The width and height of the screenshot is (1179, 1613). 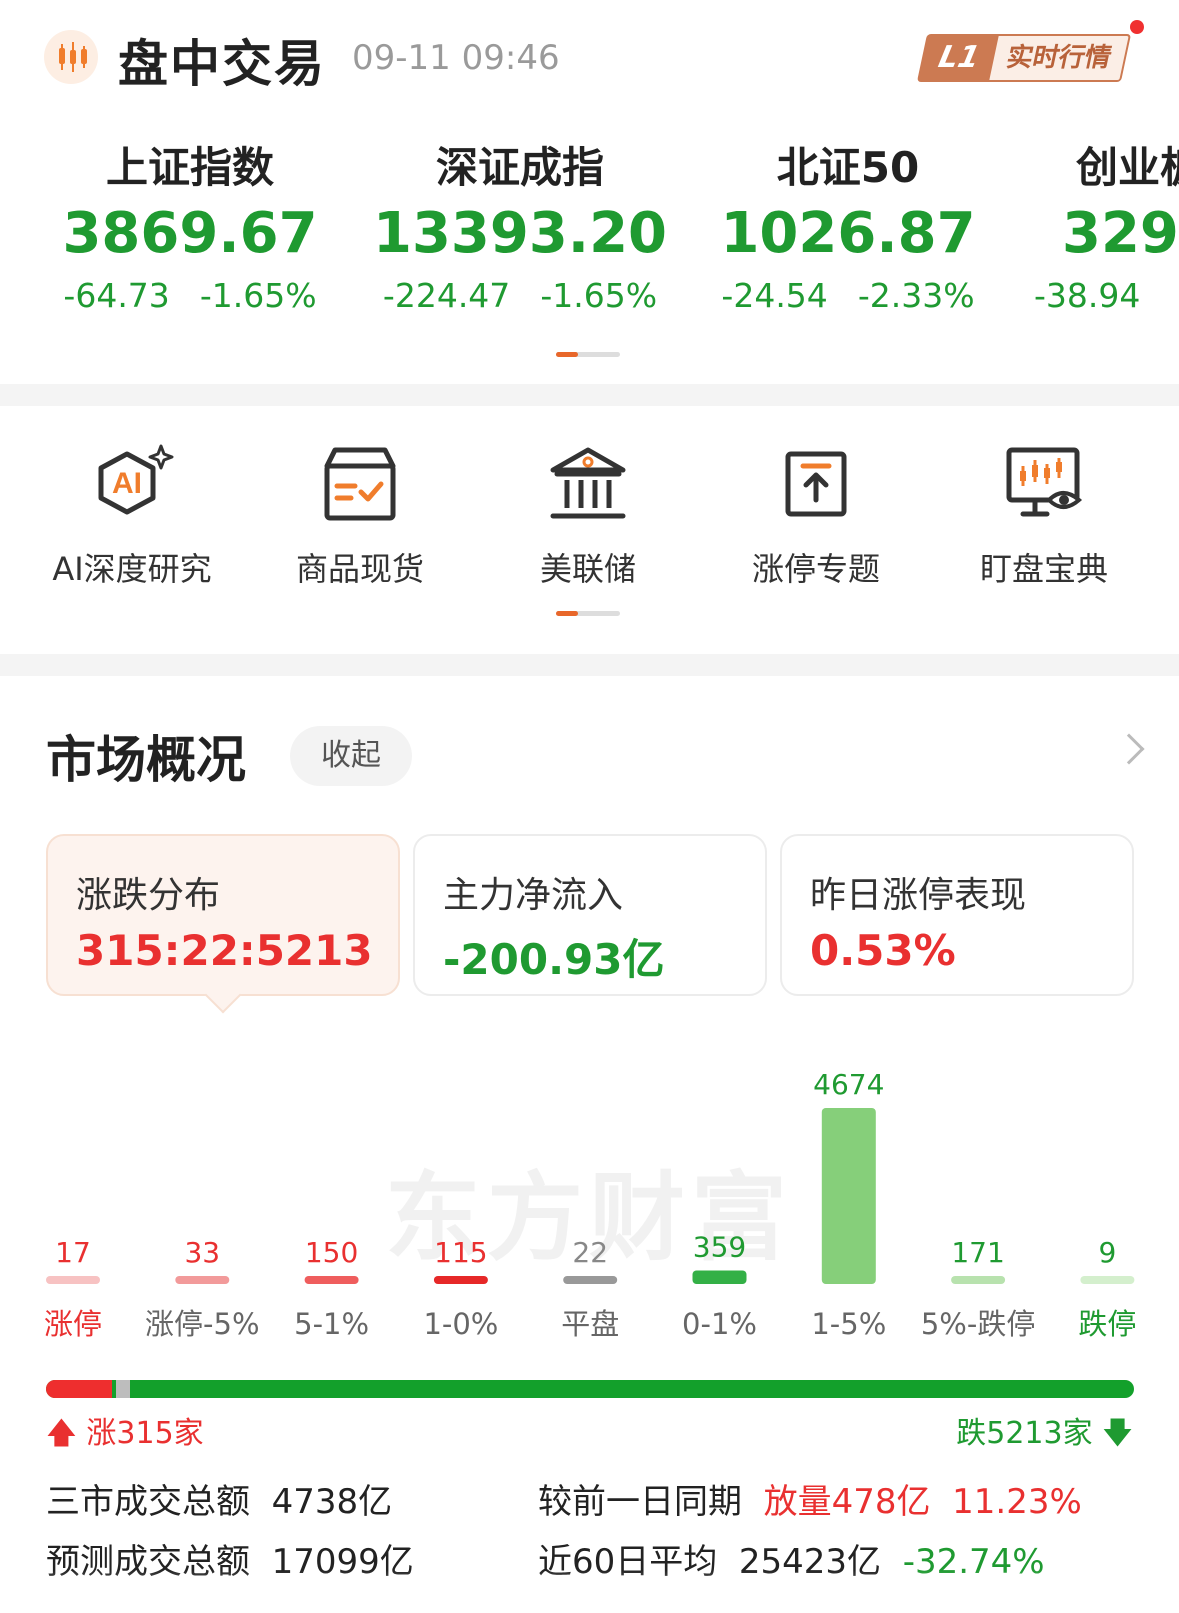 I want to click on page-title: 盘中交易, so click(x=222, y=64).